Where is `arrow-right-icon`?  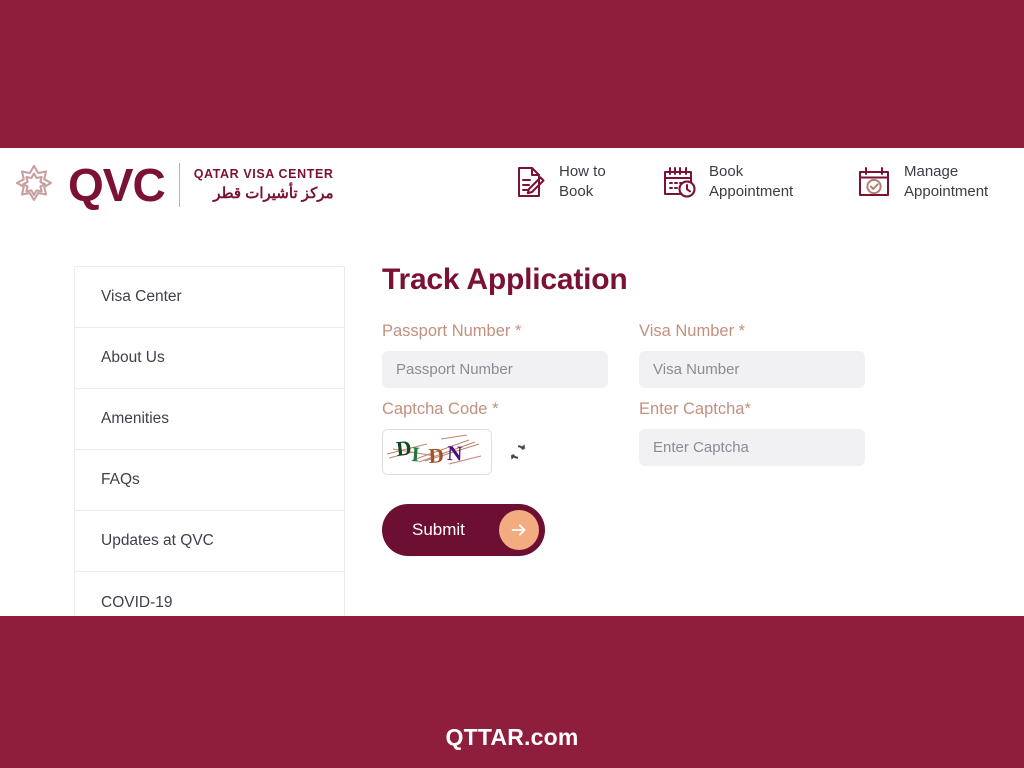
arrow-right-icon is located at coordinates (519, 529).